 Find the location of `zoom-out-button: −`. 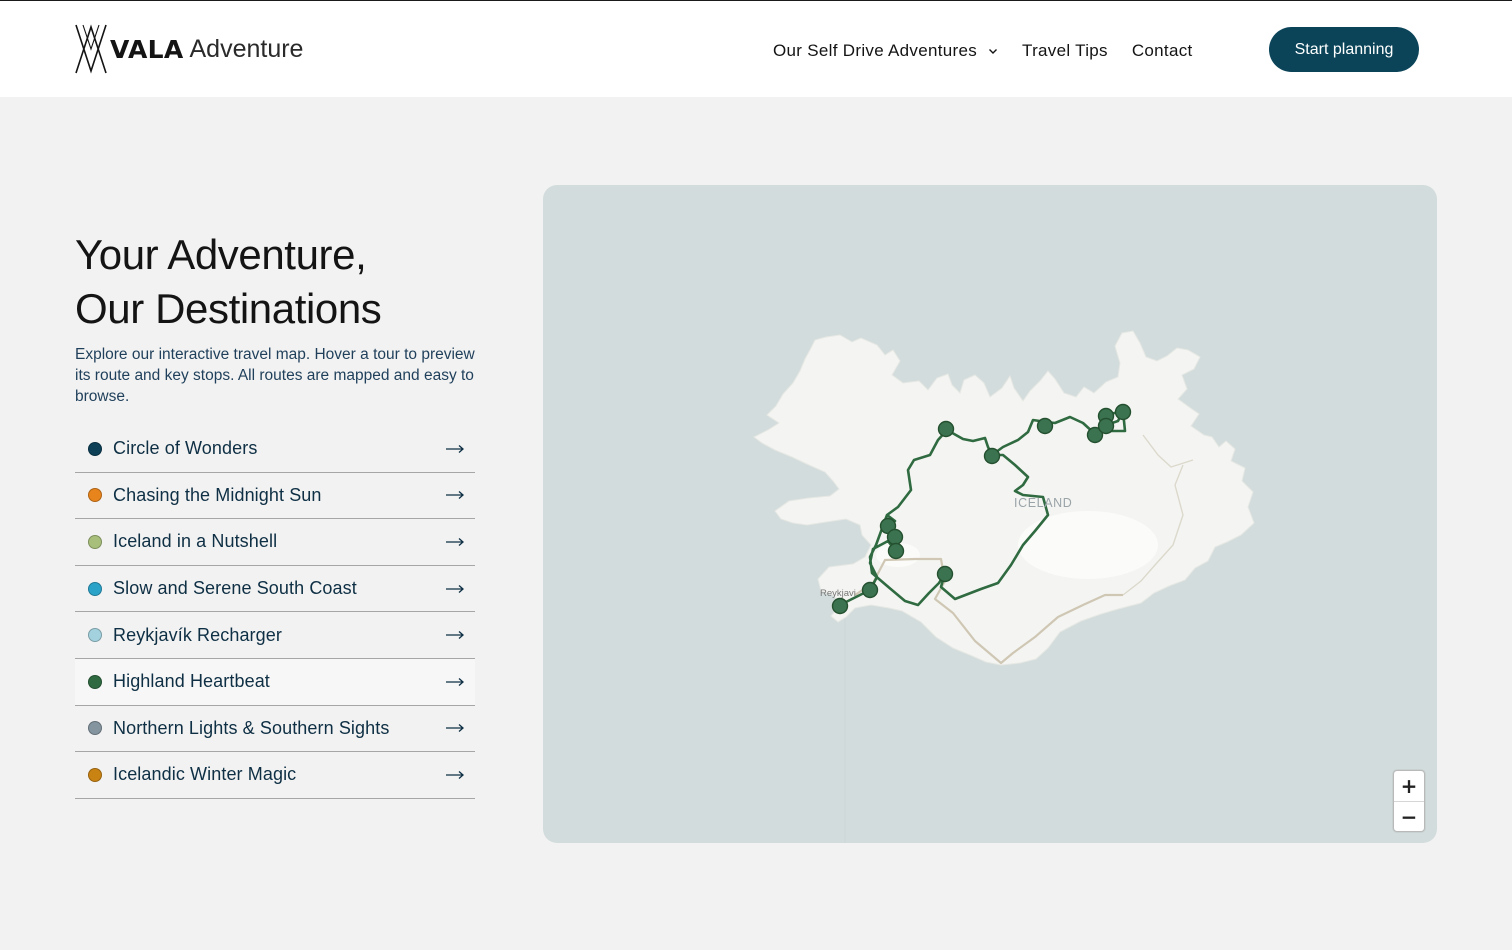

zoom-out-button: − is located at coordinates (1409, 816).